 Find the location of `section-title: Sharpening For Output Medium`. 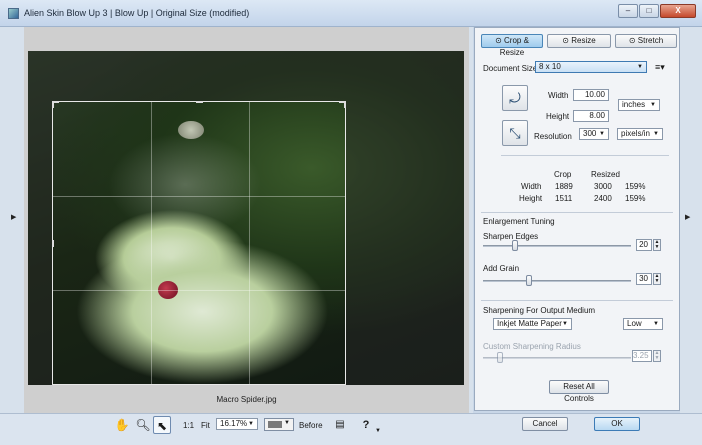

section-title: Sharpening For Output Medium is located at coordinates (539, 310).